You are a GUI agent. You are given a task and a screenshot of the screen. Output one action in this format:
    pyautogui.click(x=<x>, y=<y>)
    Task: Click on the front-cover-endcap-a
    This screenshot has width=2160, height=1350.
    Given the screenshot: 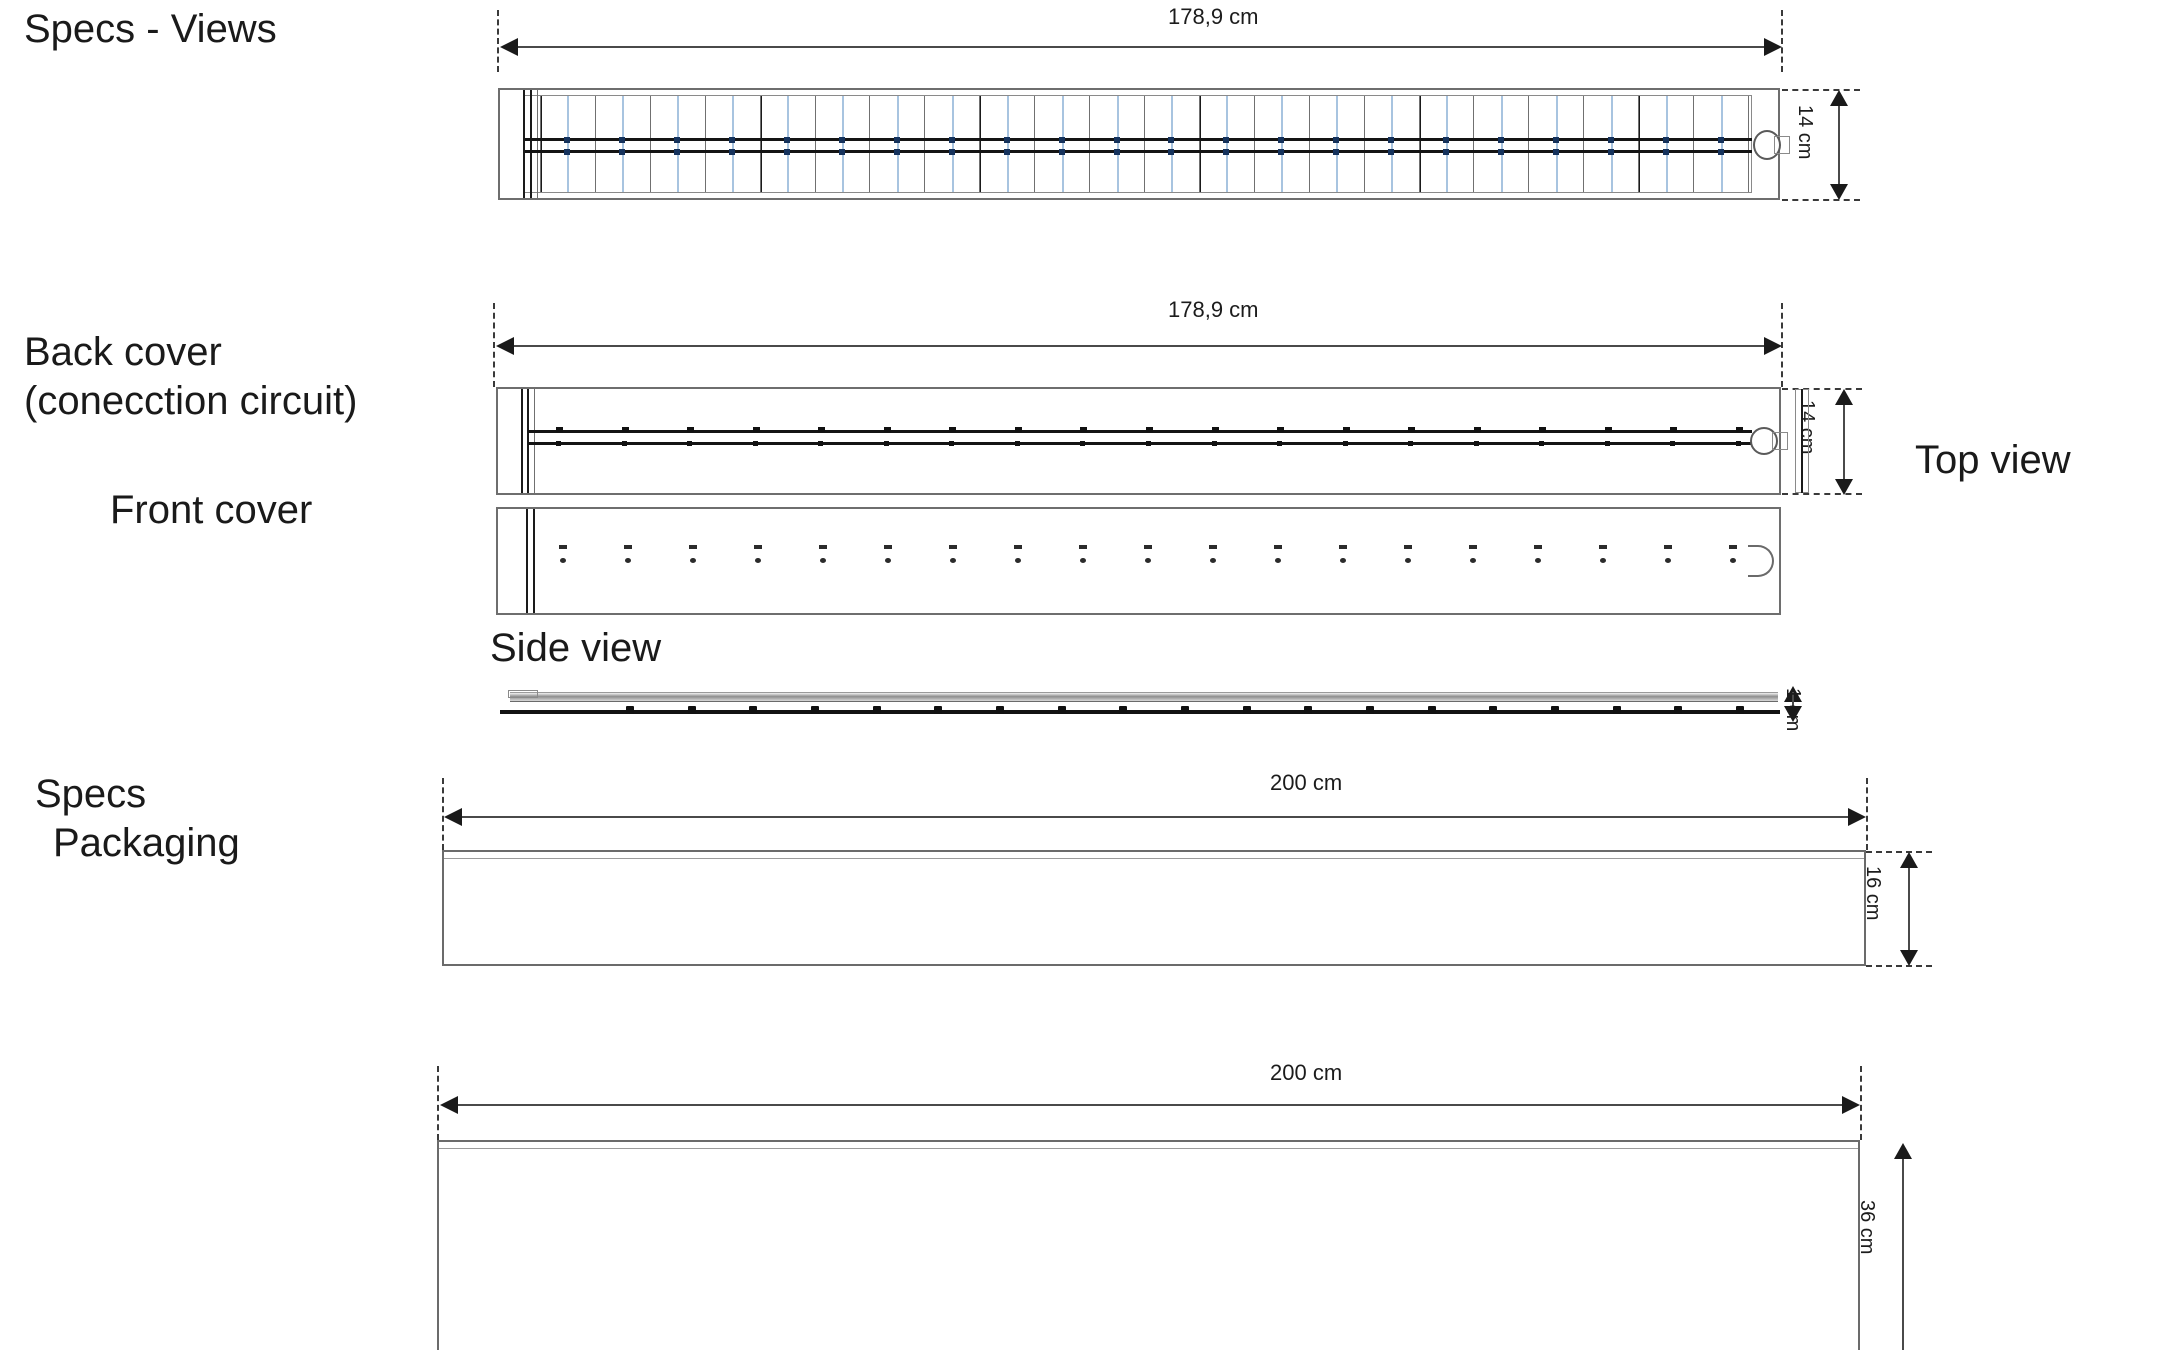 What is the action you would take?
    pyautogui.click(x=527, y=561)
    